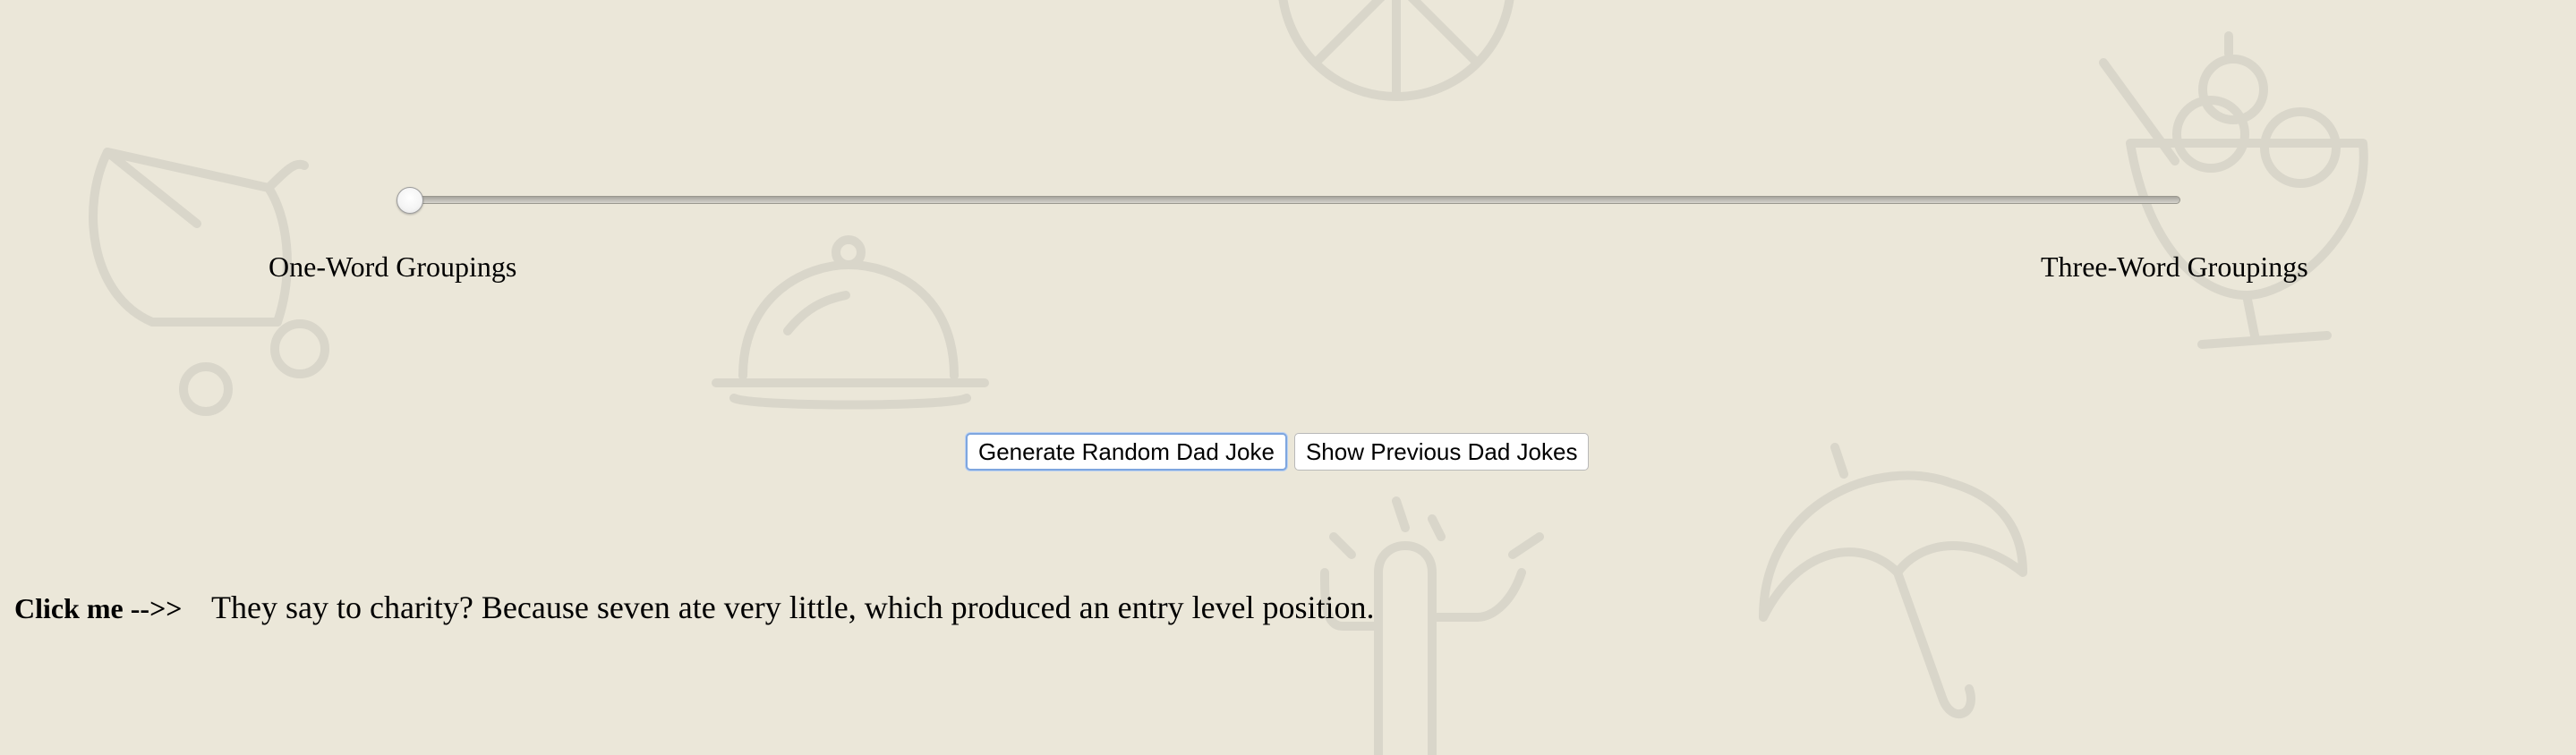 This screenshot has width=2576, height=755. I want to click on umbrella-icon, so click(1893, 581).